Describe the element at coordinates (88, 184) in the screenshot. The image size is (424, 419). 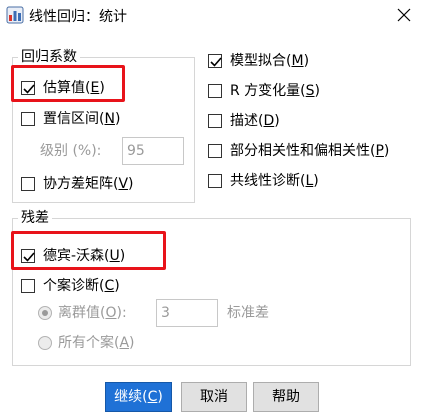
I see `covariance-matrix-label: 协方差矩阵(V)` at that location.